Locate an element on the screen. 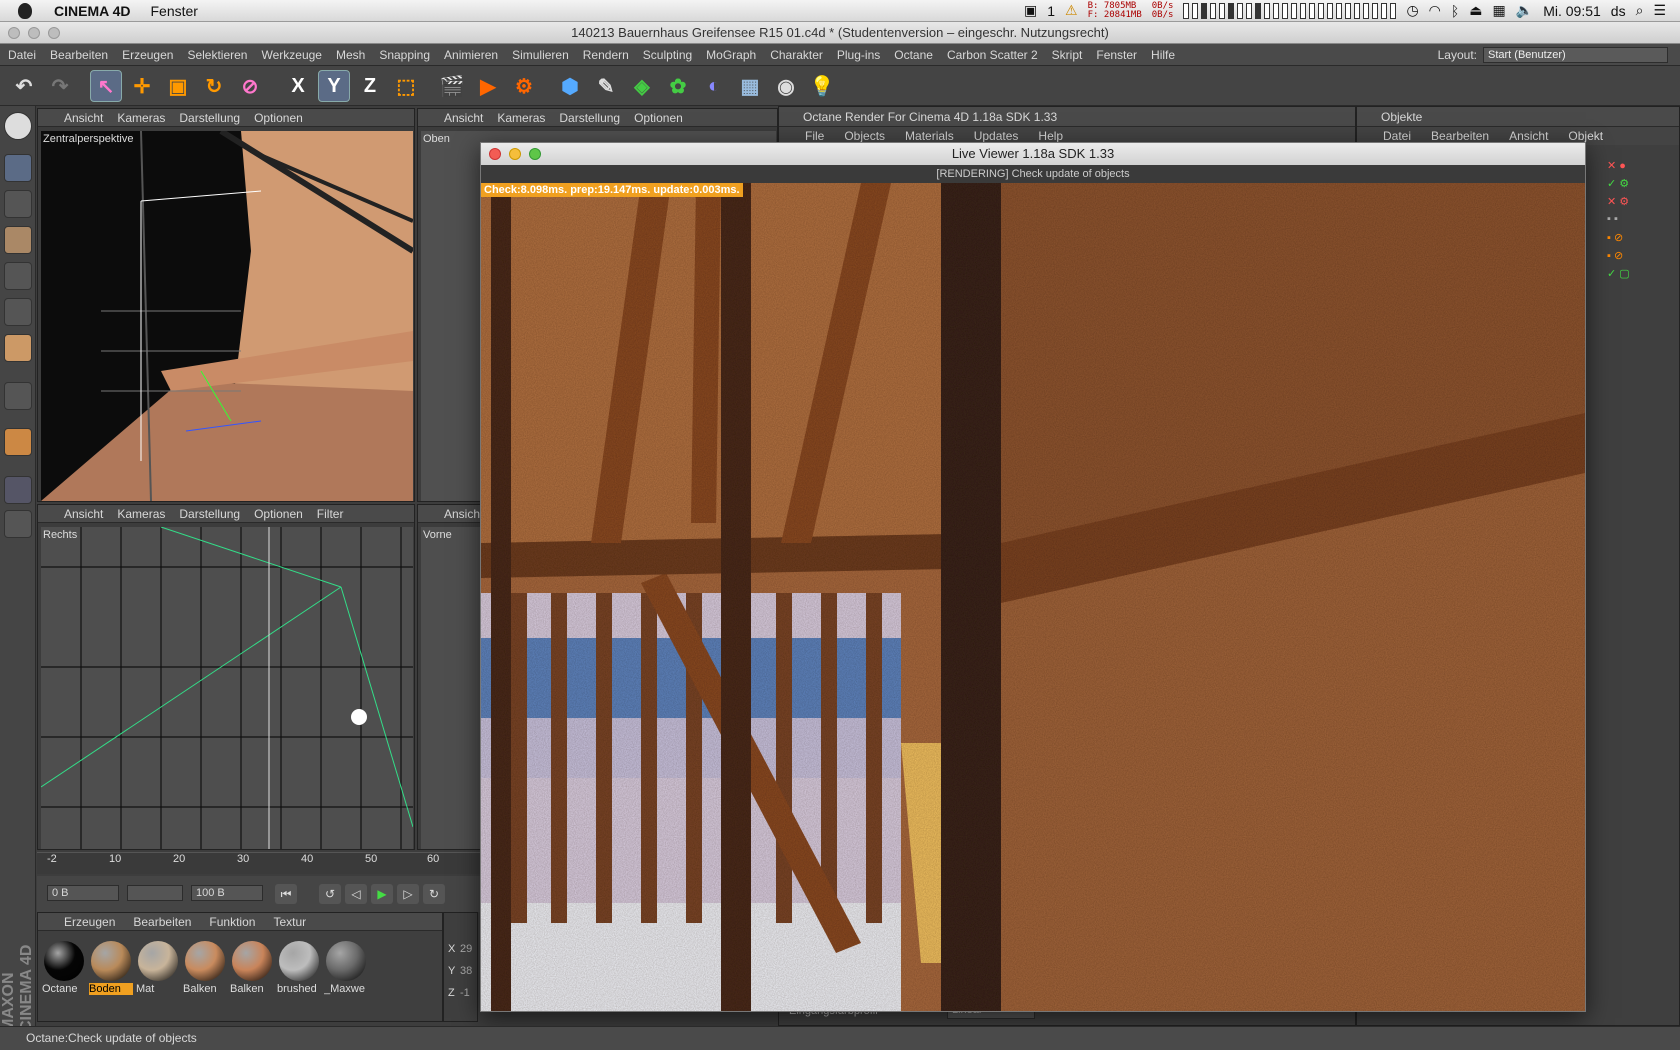 The height and width of the screenshot is (1050, 1680). render-settings-icon: ⚙ is located at coordinates (524, 86).